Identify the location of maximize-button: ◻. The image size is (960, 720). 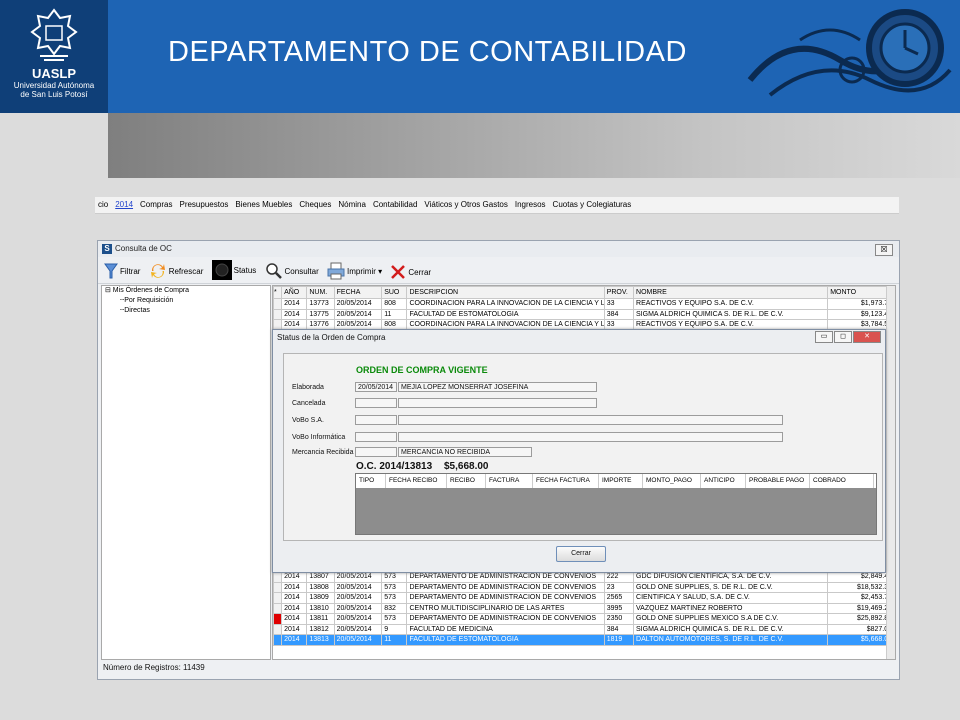
(843, 337).